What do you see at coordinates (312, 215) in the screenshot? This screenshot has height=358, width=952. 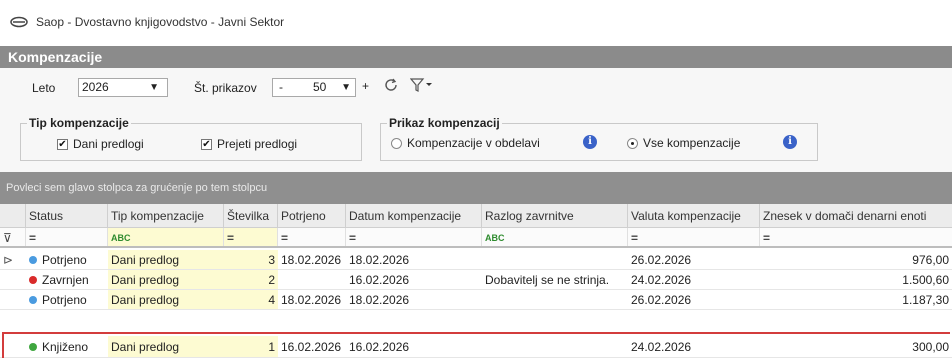 I see `column-header-potrjeno: Potrjeno` at bounding box center [312, 215].